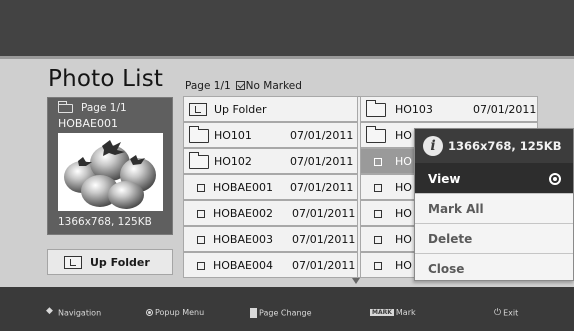 This screenshot has width=574, height=331. I want to click on file-name: HOBAE002, so click(243, 213).